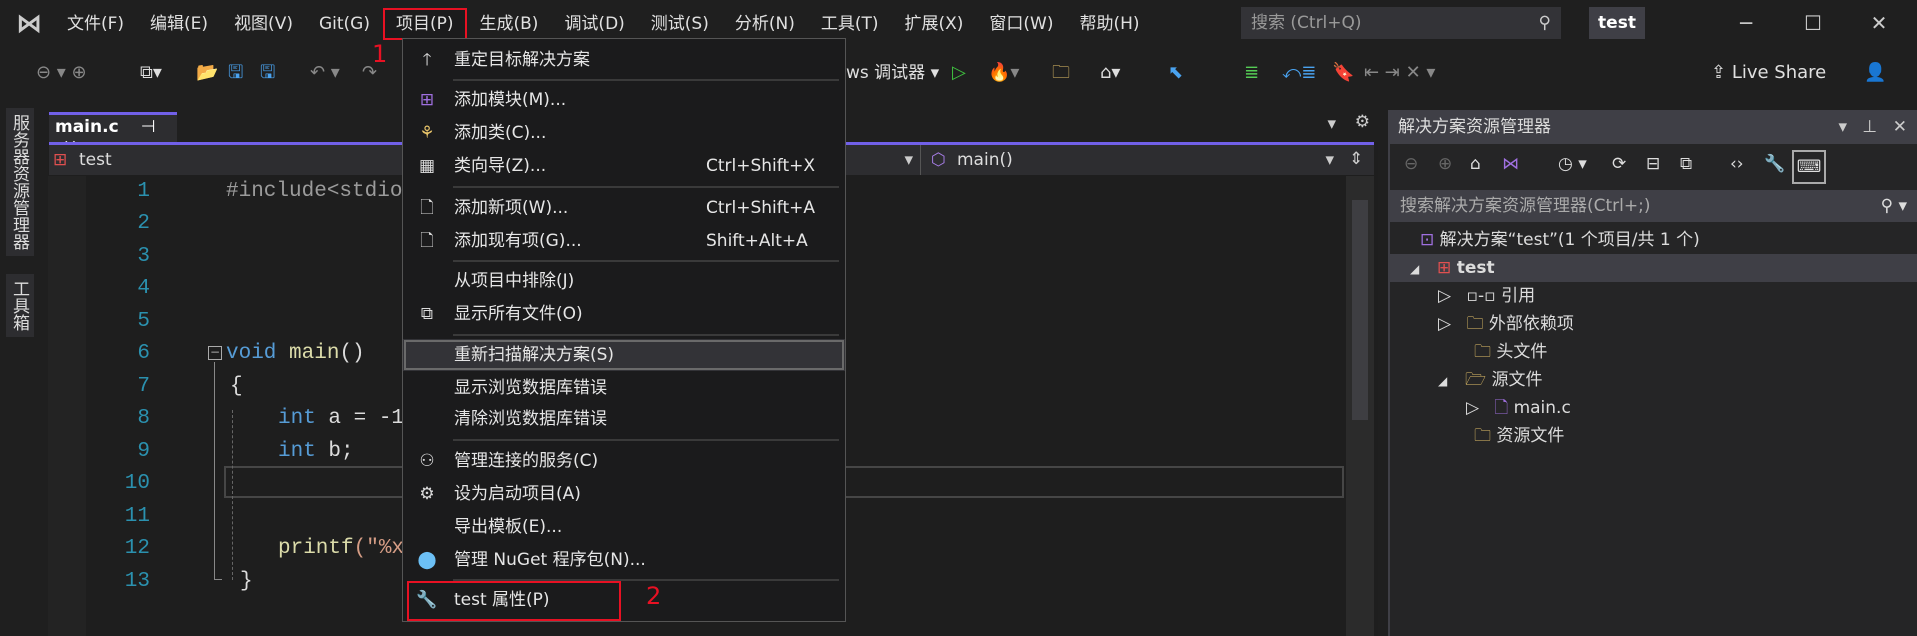  I want to click on debugger-dropdown: ws 调试器 ▾, so click(892, 73).